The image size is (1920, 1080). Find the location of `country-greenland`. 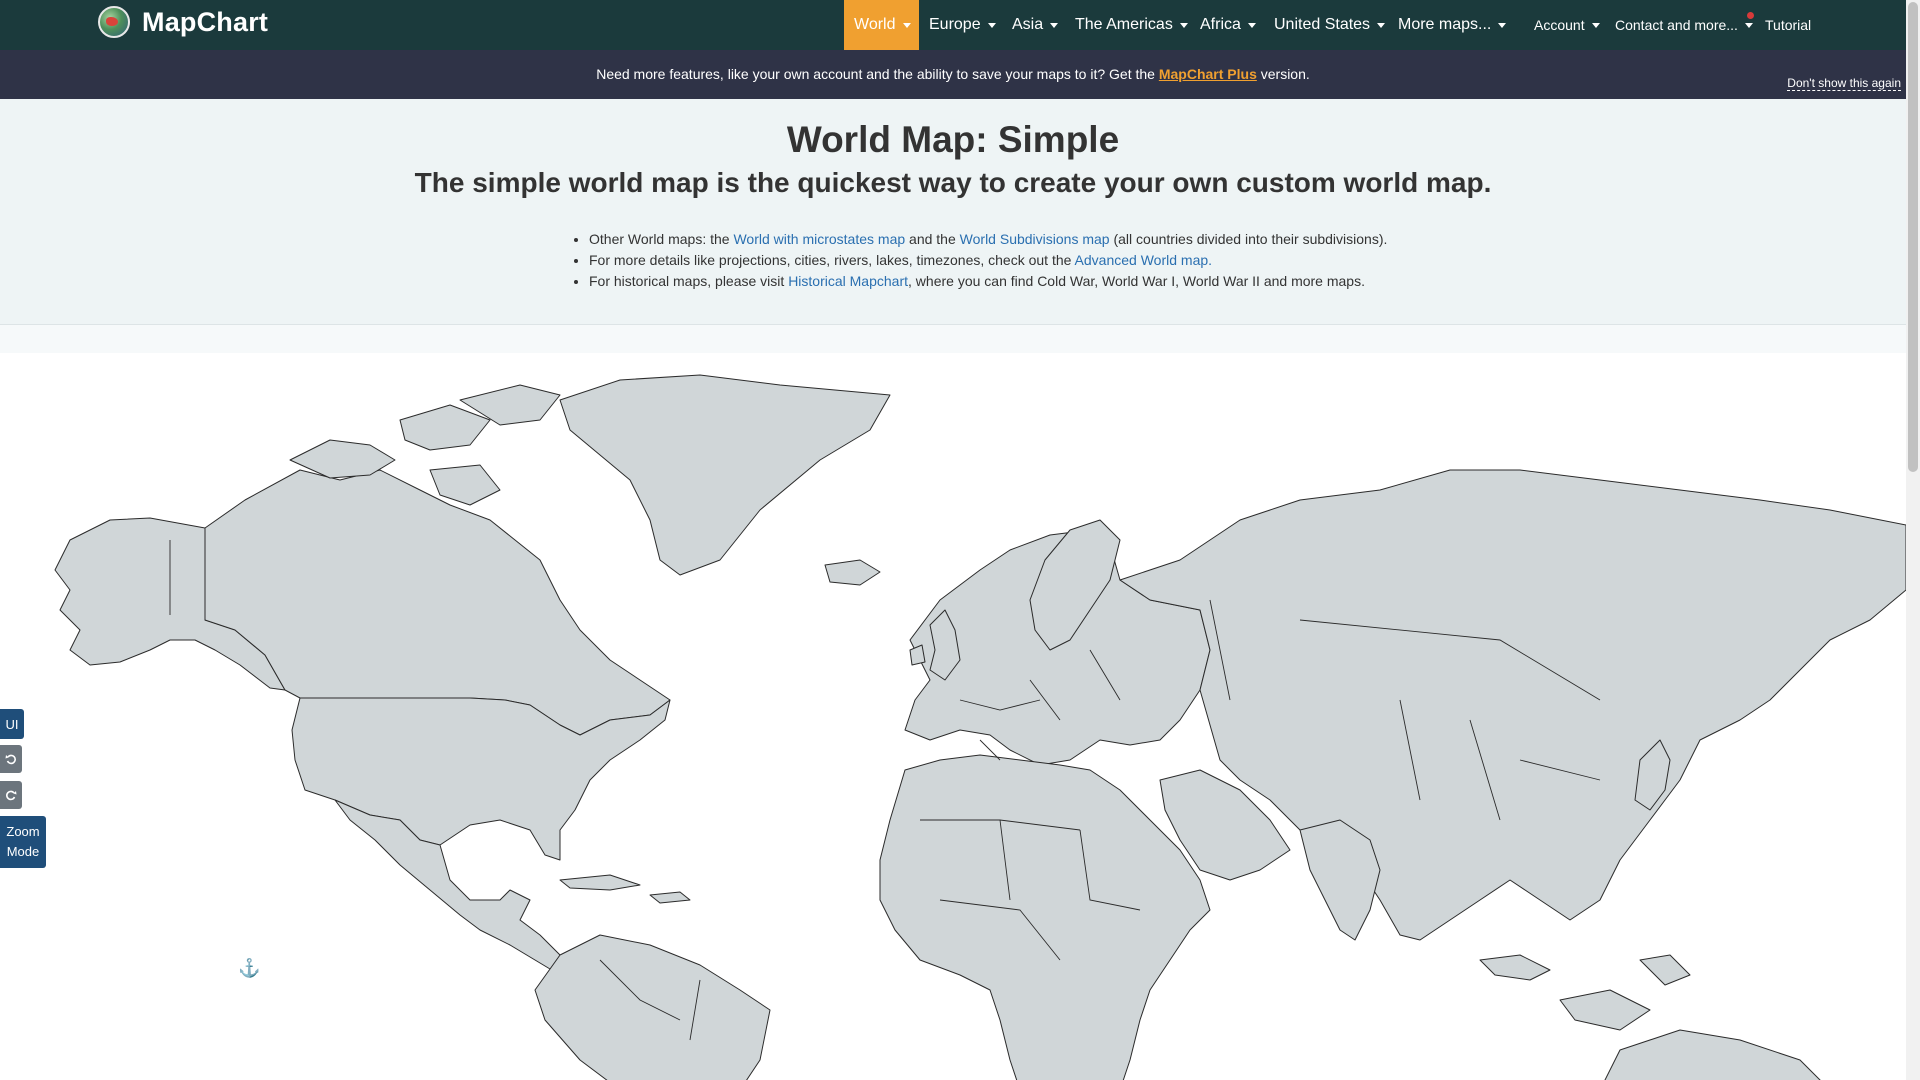

country-greenland is located at coordinates (725, 475).